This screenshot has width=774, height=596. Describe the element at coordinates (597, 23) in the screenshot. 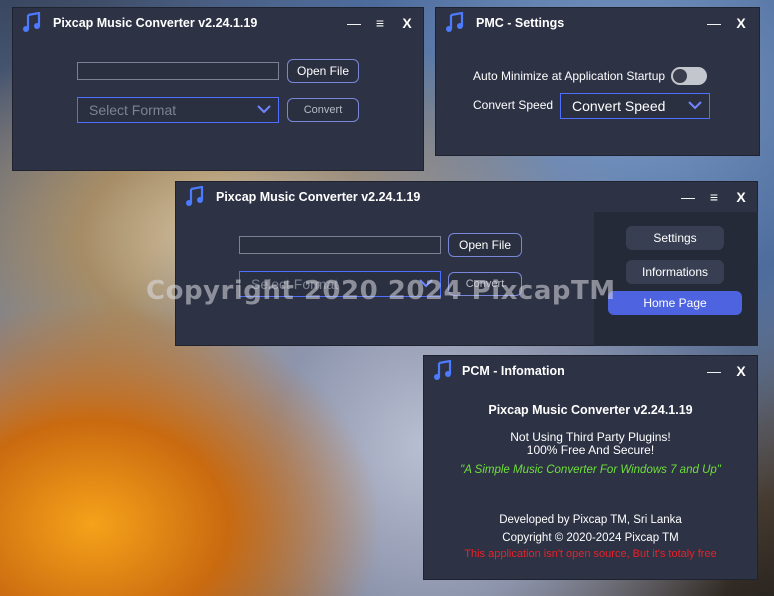

I see `settings-titlebar: PMC - Settings — X` at that location.